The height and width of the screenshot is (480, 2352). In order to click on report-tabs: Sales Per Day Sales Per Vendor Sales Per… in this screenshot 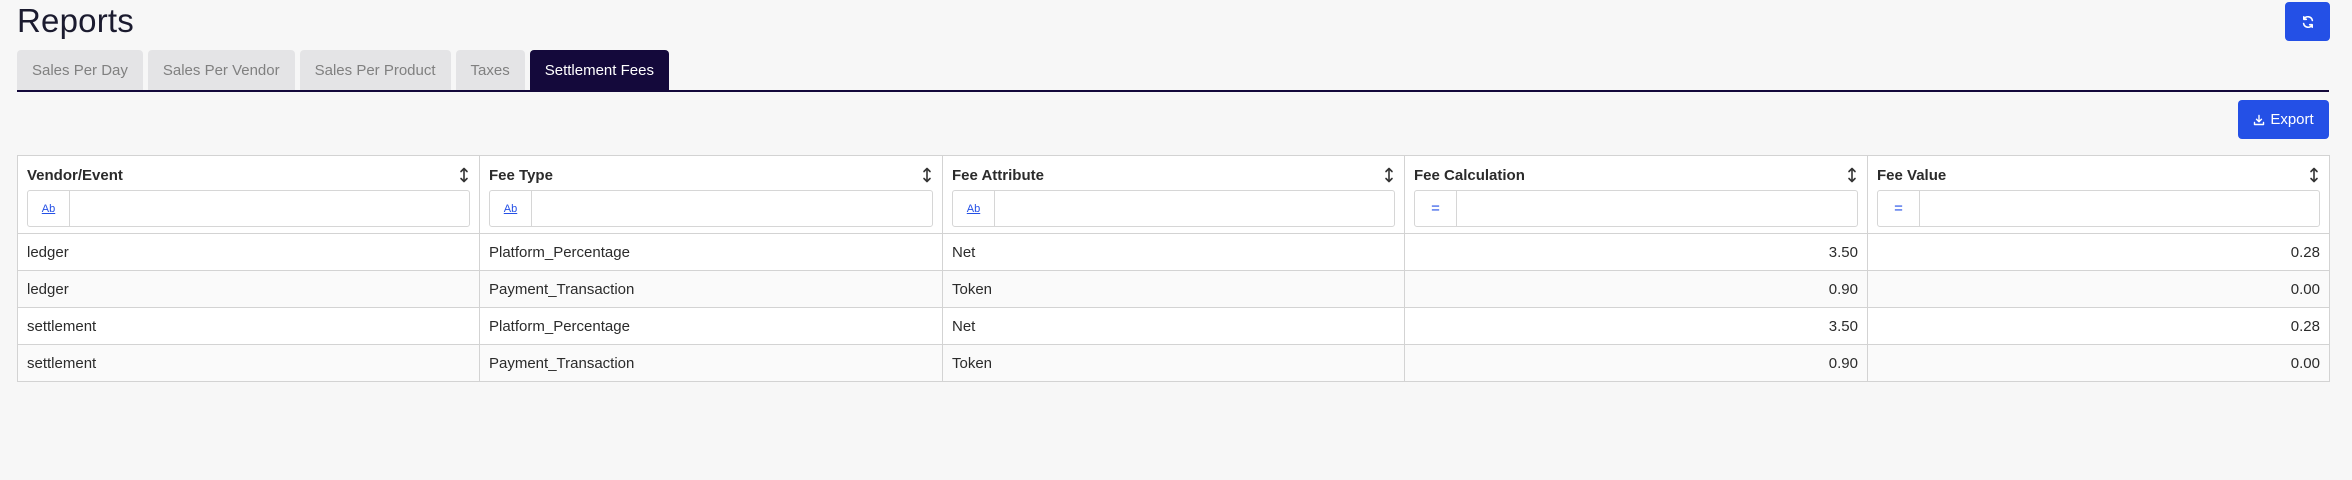, I will do `click(343, 70)`.